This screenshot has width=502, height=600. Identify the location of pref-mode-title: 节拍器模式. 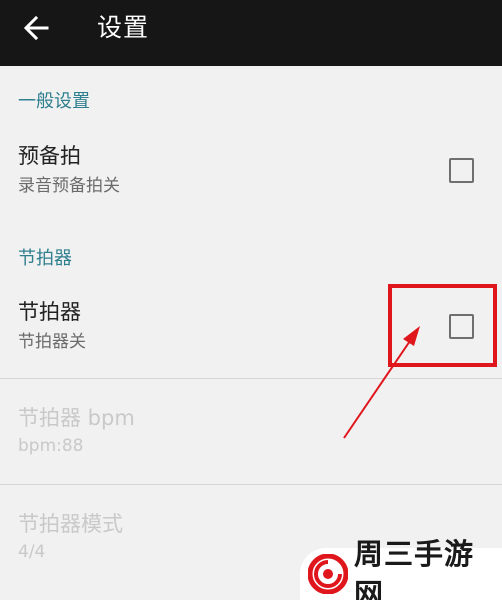
(70, 524).